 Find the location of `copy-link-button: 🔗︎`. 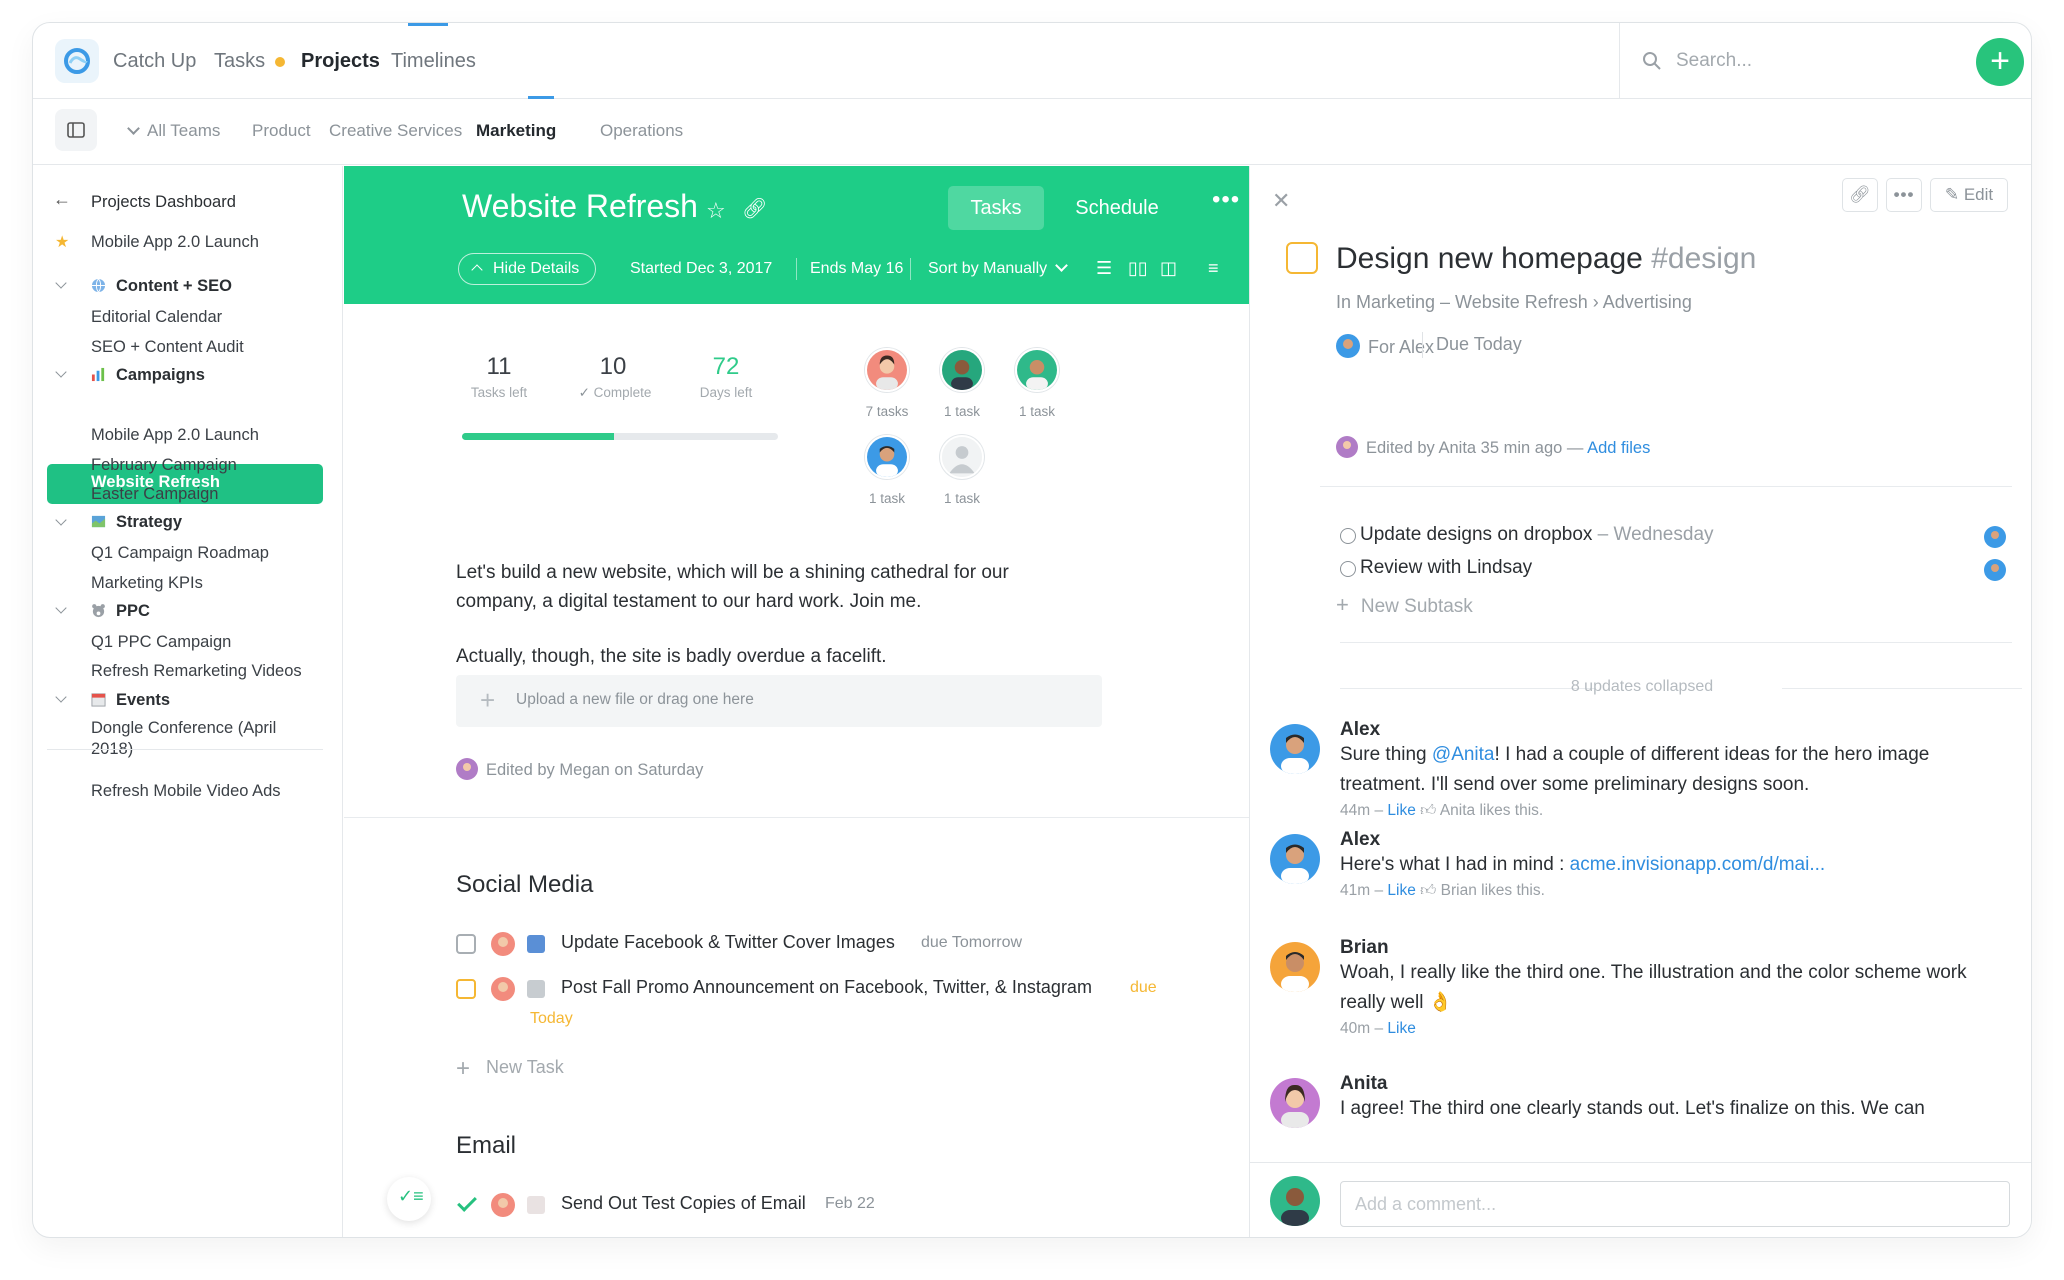

copy-link-button: 🔗︎ is located at coordinates (1860, 195).